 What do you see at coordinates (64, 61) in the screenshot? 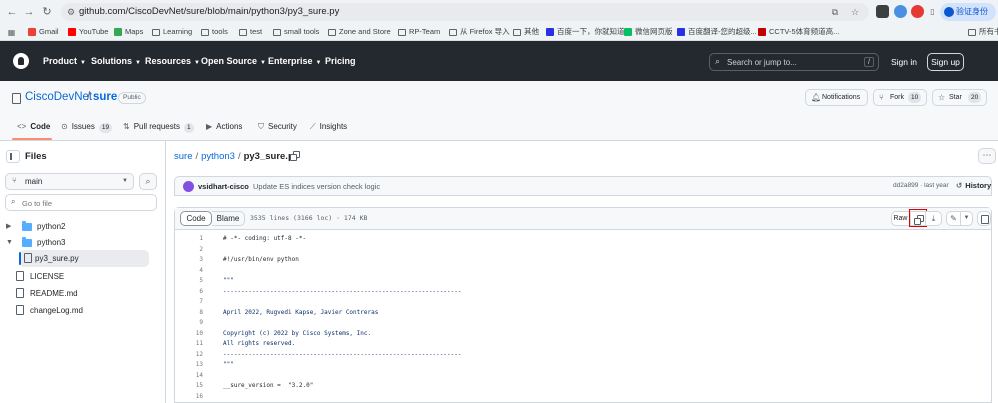
I see `nav-product: Product ▼` at bounding box center [64, 61].